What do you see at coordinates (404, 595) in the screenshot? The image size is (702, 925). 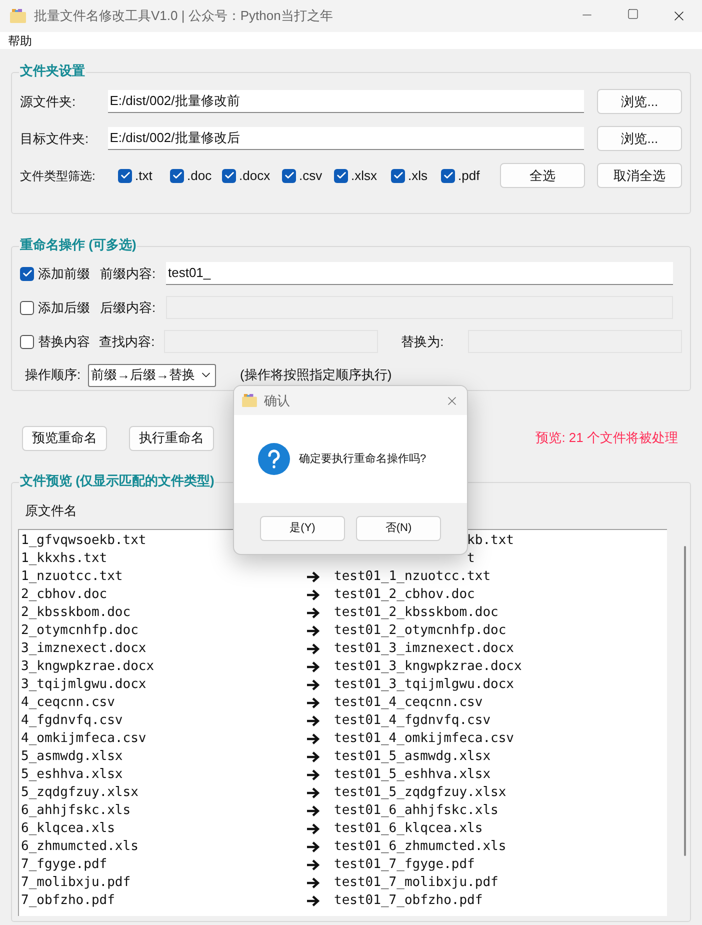 I see `new-filename: test01_2_cbhov.doc` at bounding box center [404, 595].